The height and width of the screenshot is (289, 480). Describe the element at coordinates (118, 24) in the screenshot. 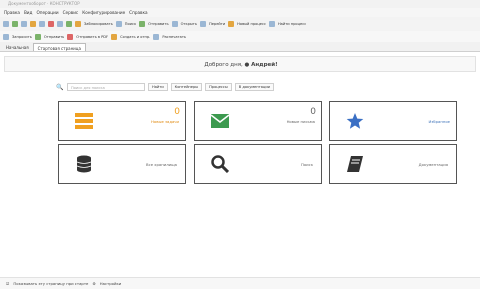

I see `search-icon` at that location.